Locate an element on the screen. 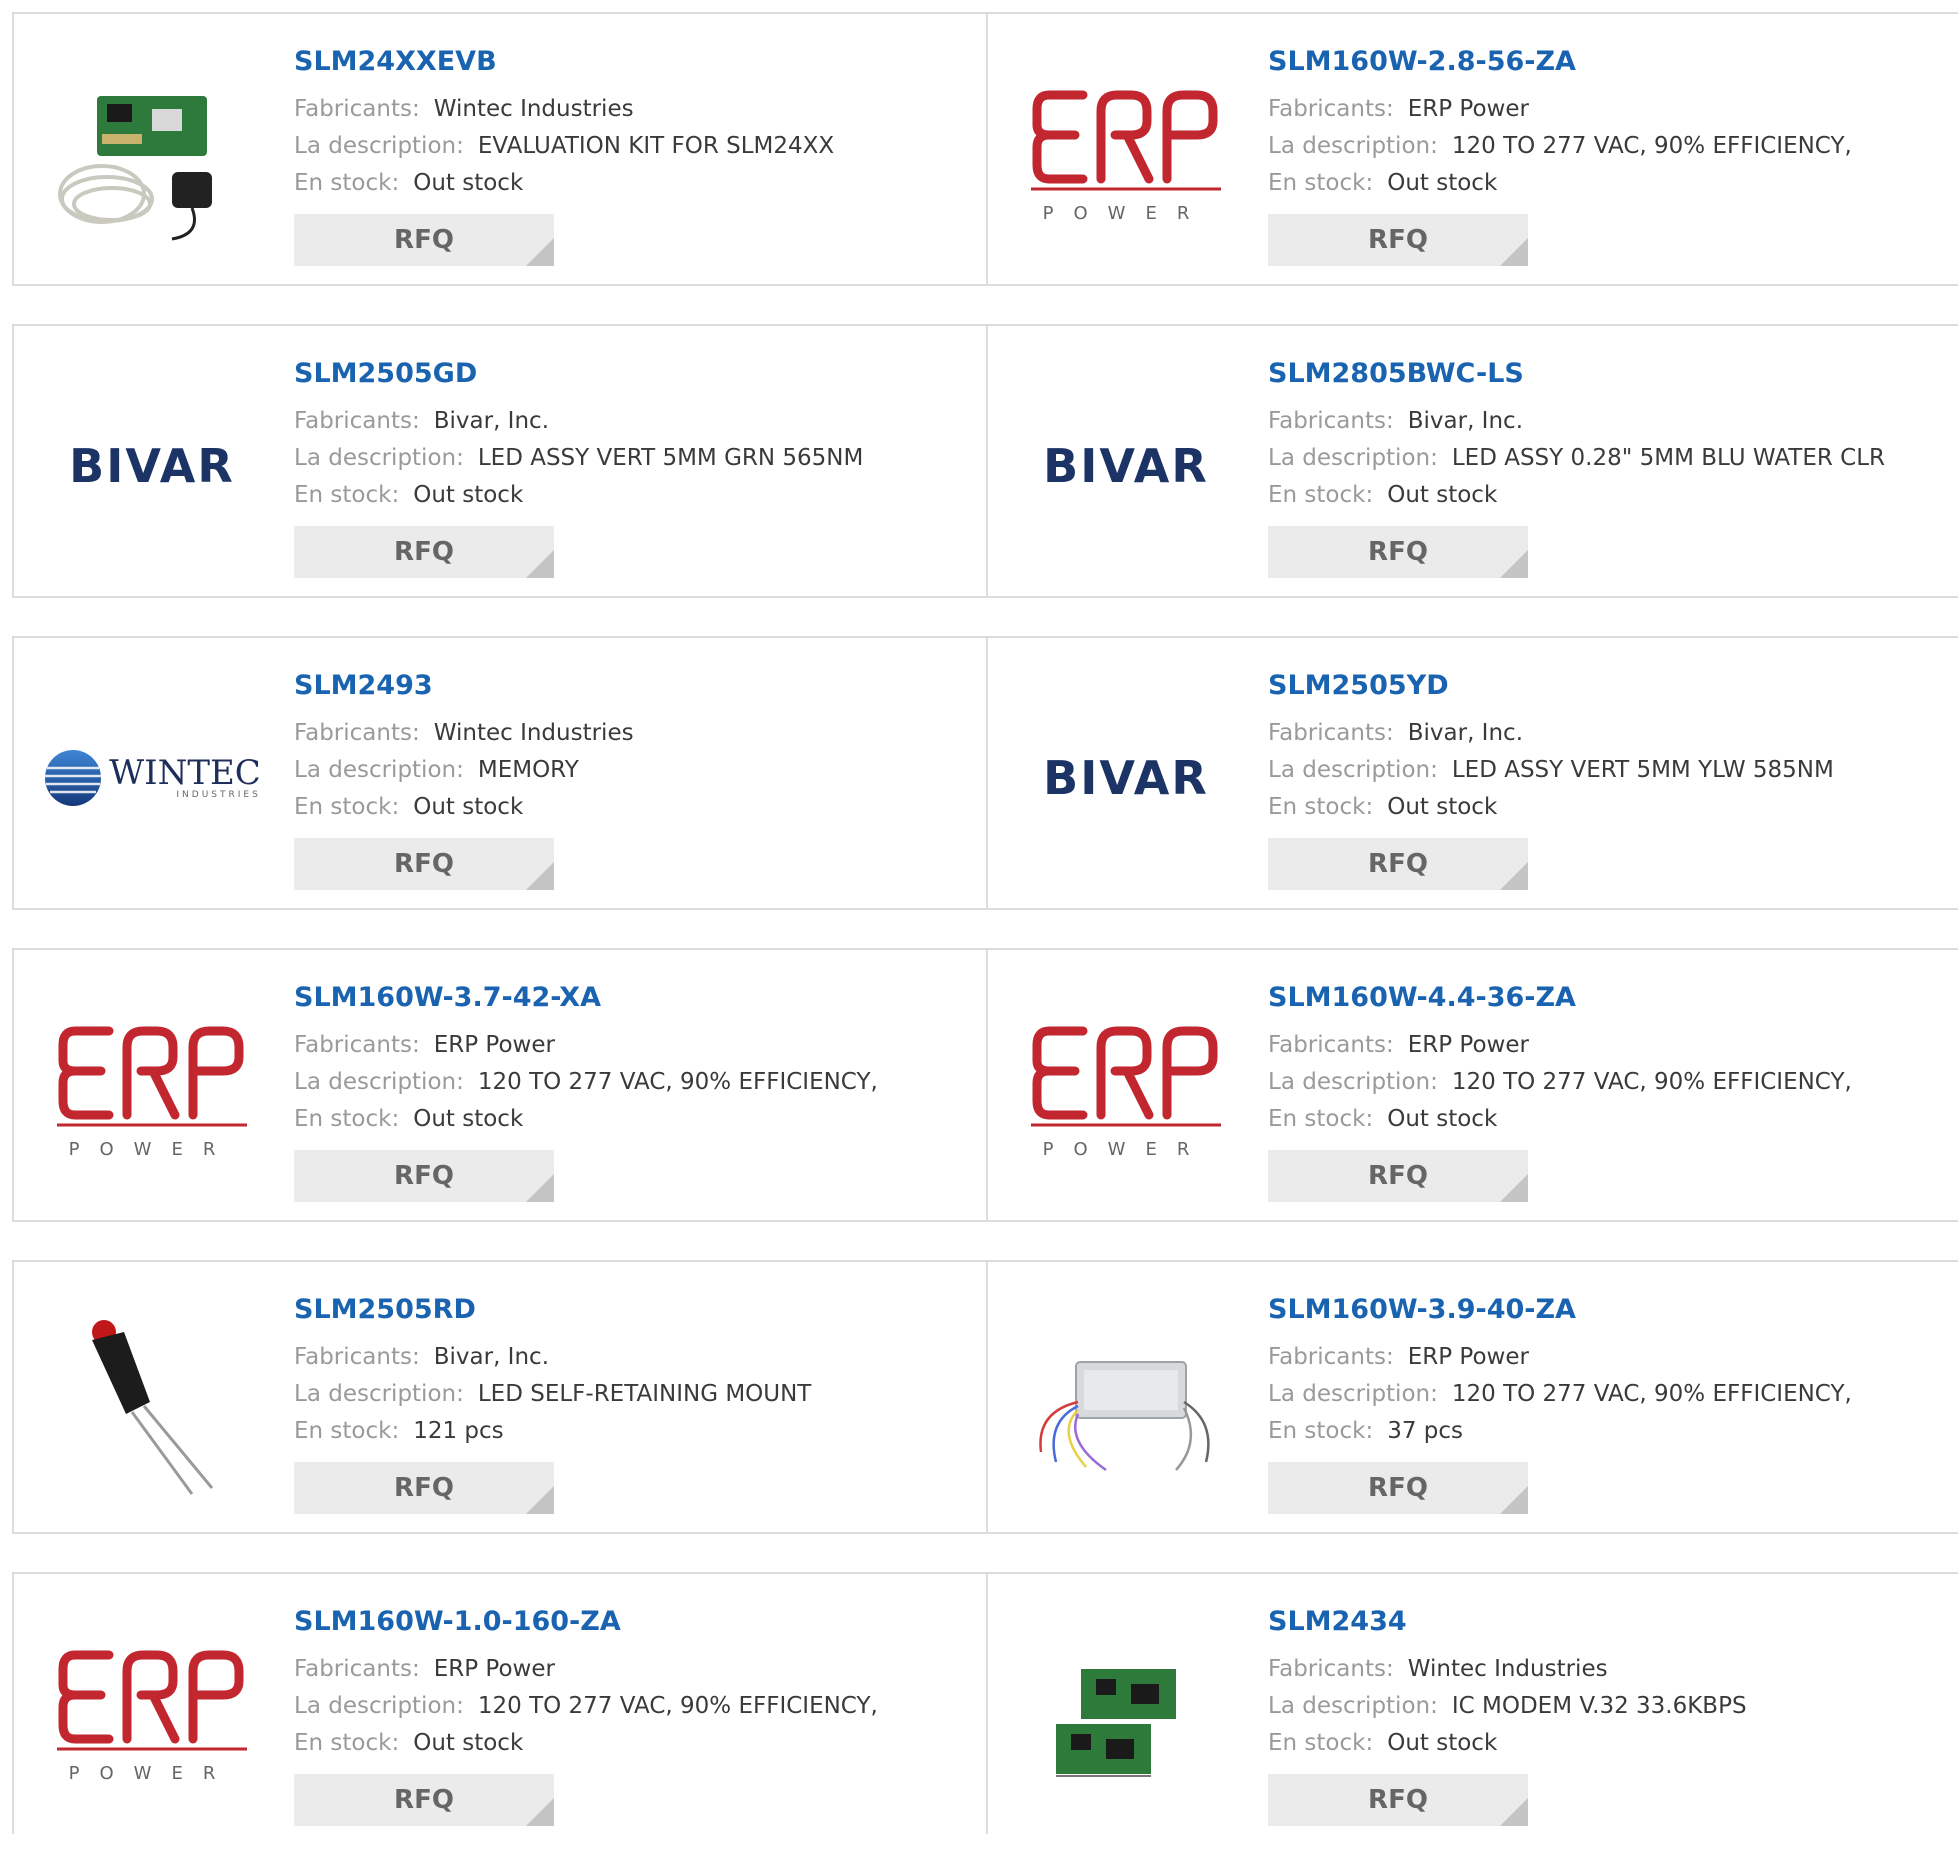  part-number-link: SLM160W-4.4-36-ZA is located at coordinates (1560, 997).